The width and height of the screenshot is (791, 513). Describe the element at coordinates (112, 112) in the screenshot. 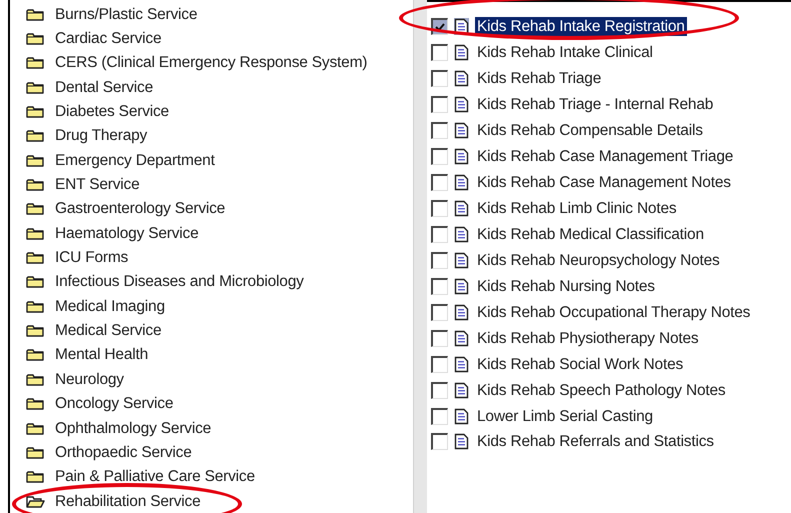

I see `folder-item: Diabetes Service` at that location.